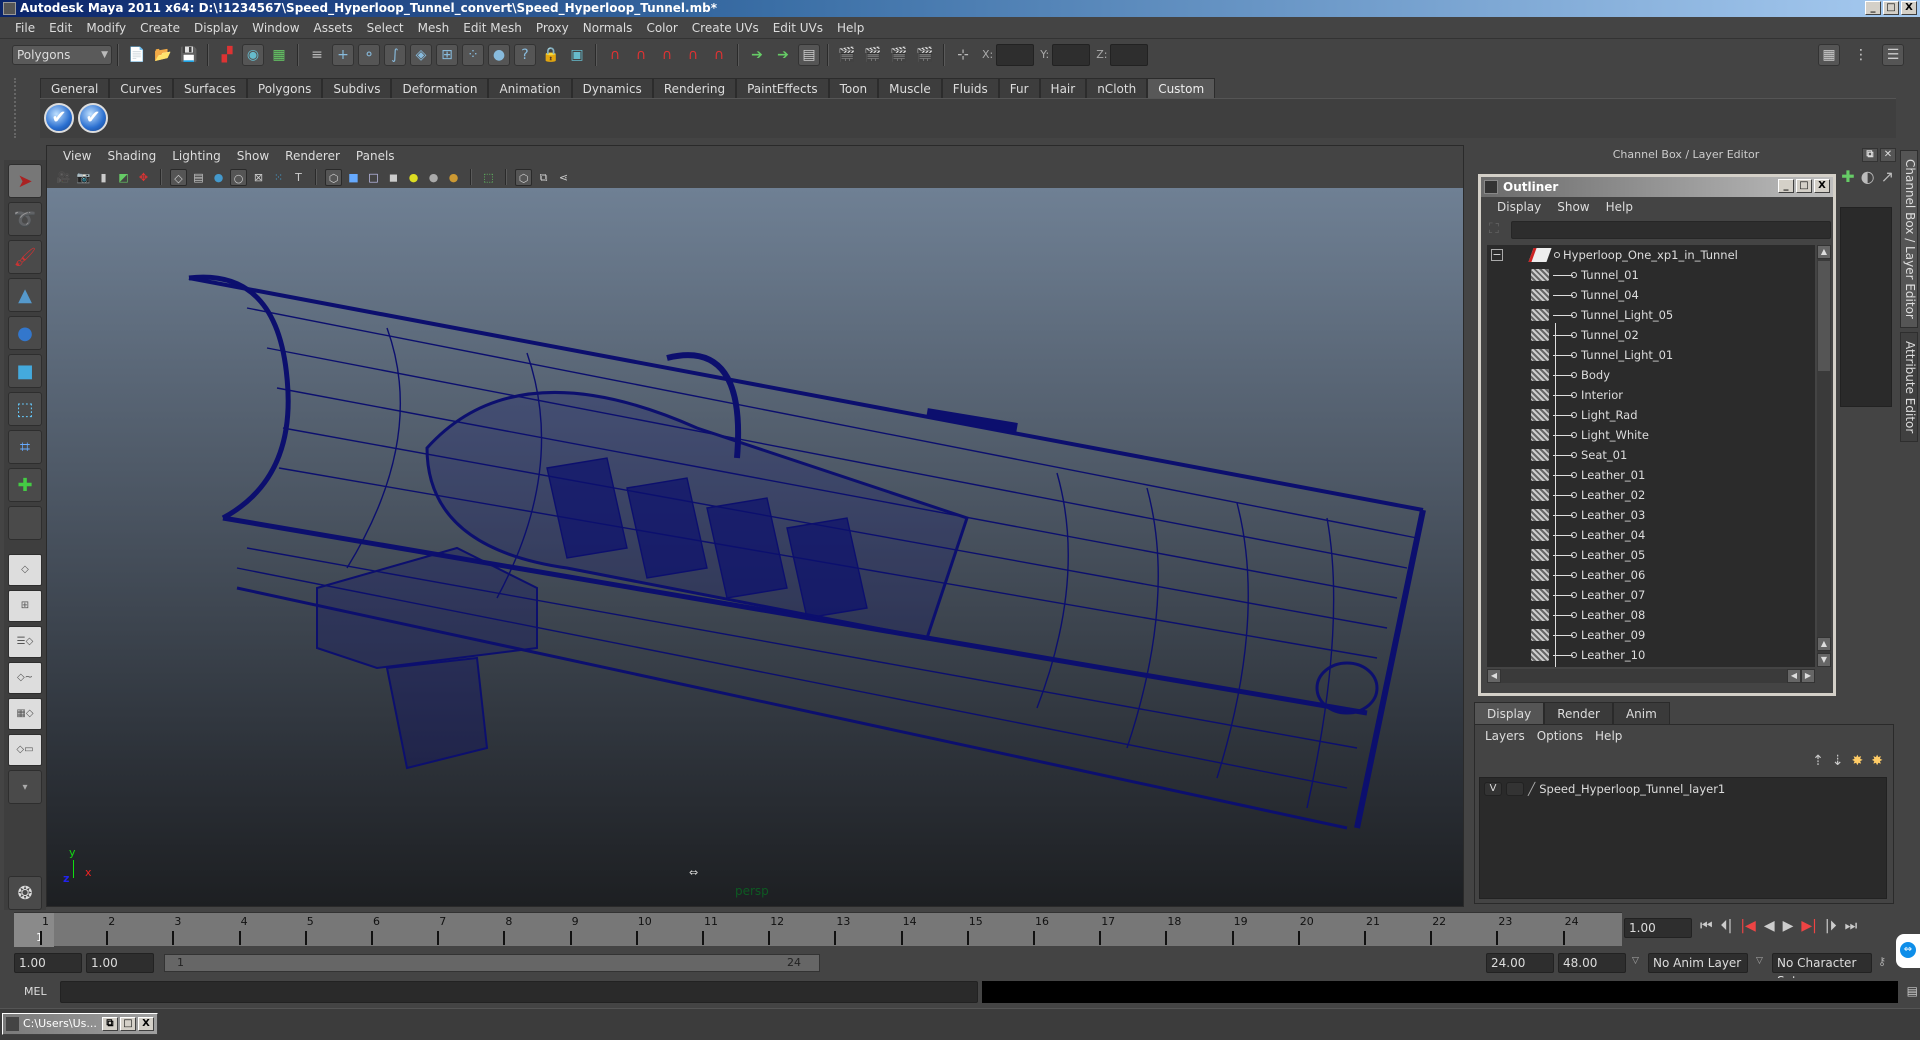 The height and width of the screenshot is (1040, 1920). What do you see at coordinates (1509, 713) in the screenshot?
I see `layer-tab-display: Display` at bounding box center [1509, 713].